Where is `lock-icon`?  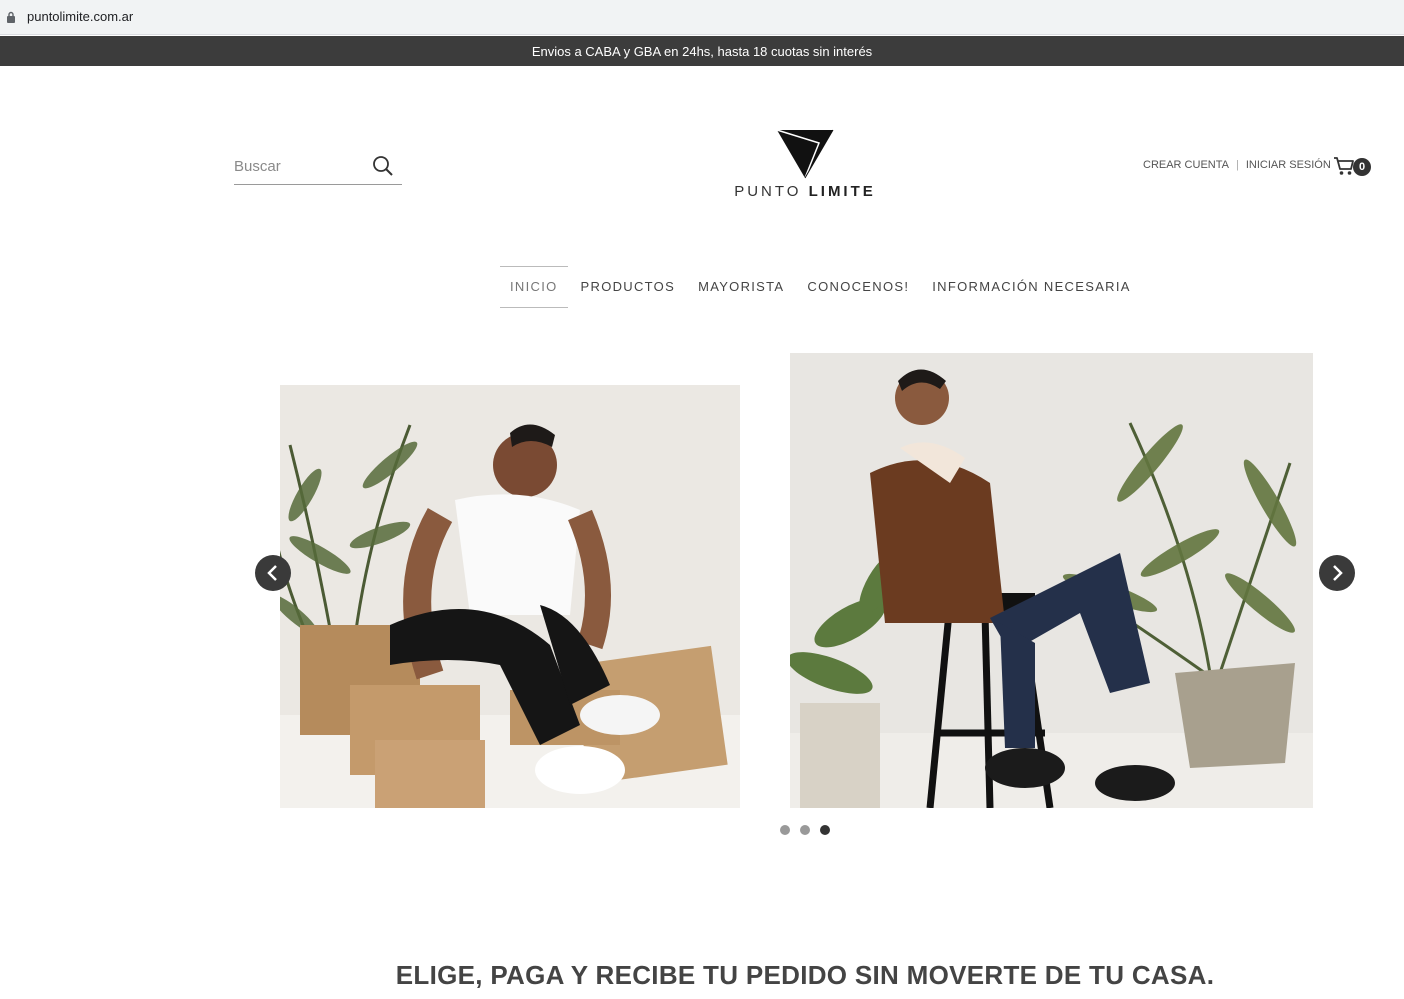 lock-icon is located at coordinates (11, 19).